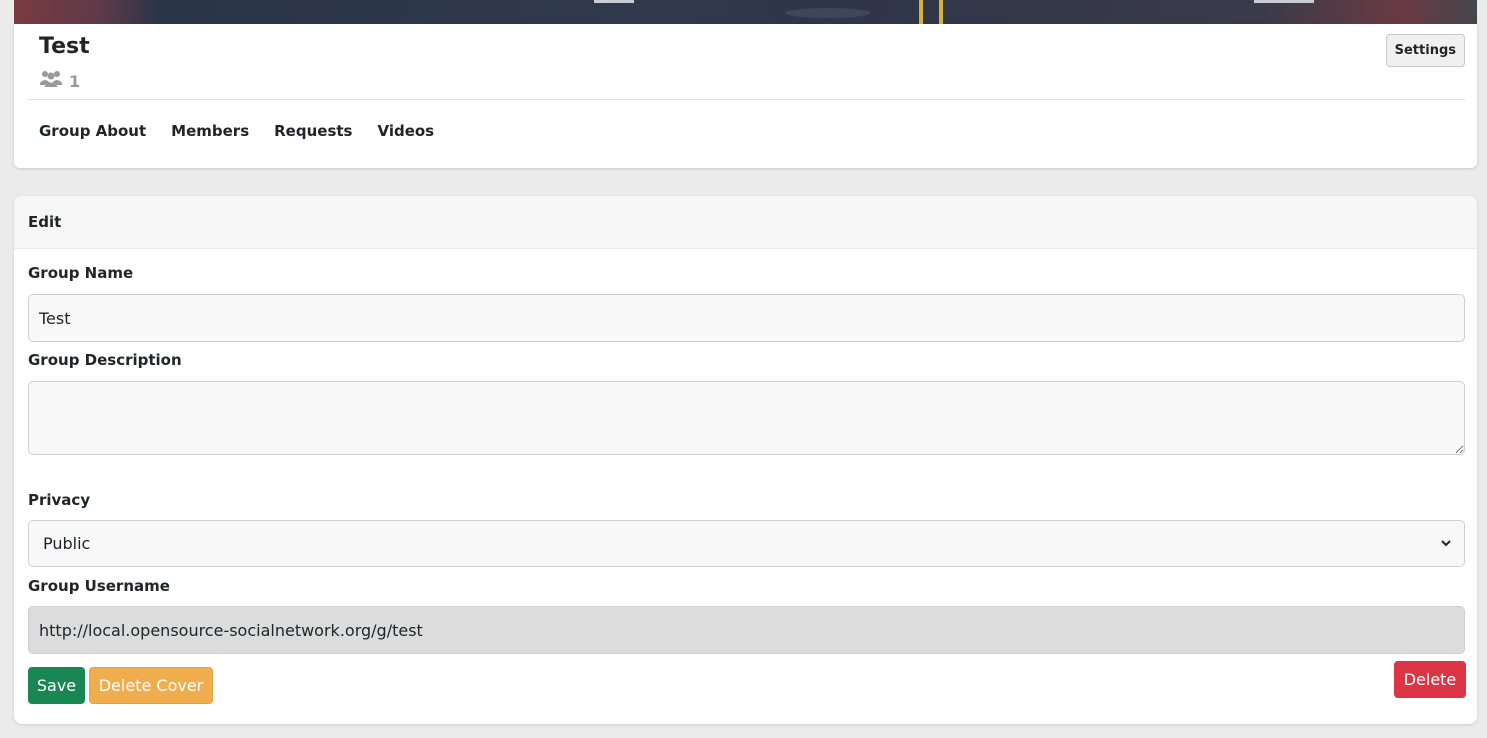  Describe the element at coordinates (745, 12) in the screenshot. I see `group-cover-image` at that location.